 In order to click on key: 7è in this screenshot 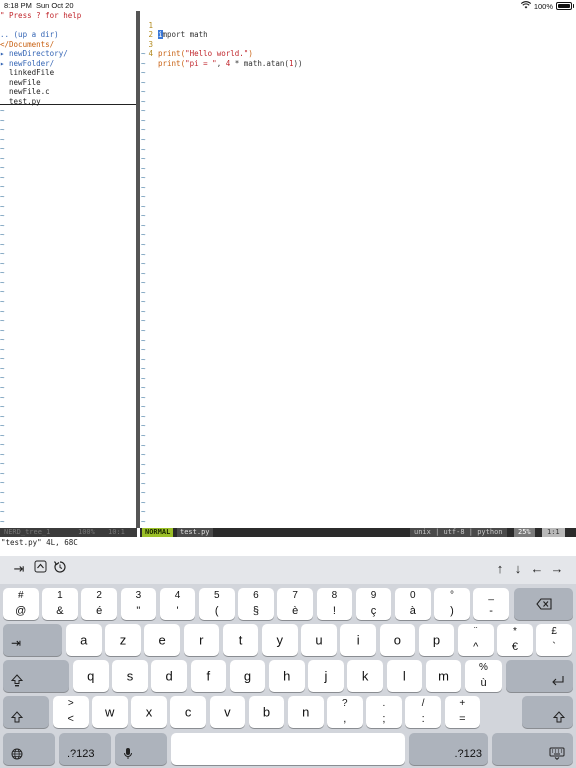, I will do `click(295, 604)`.